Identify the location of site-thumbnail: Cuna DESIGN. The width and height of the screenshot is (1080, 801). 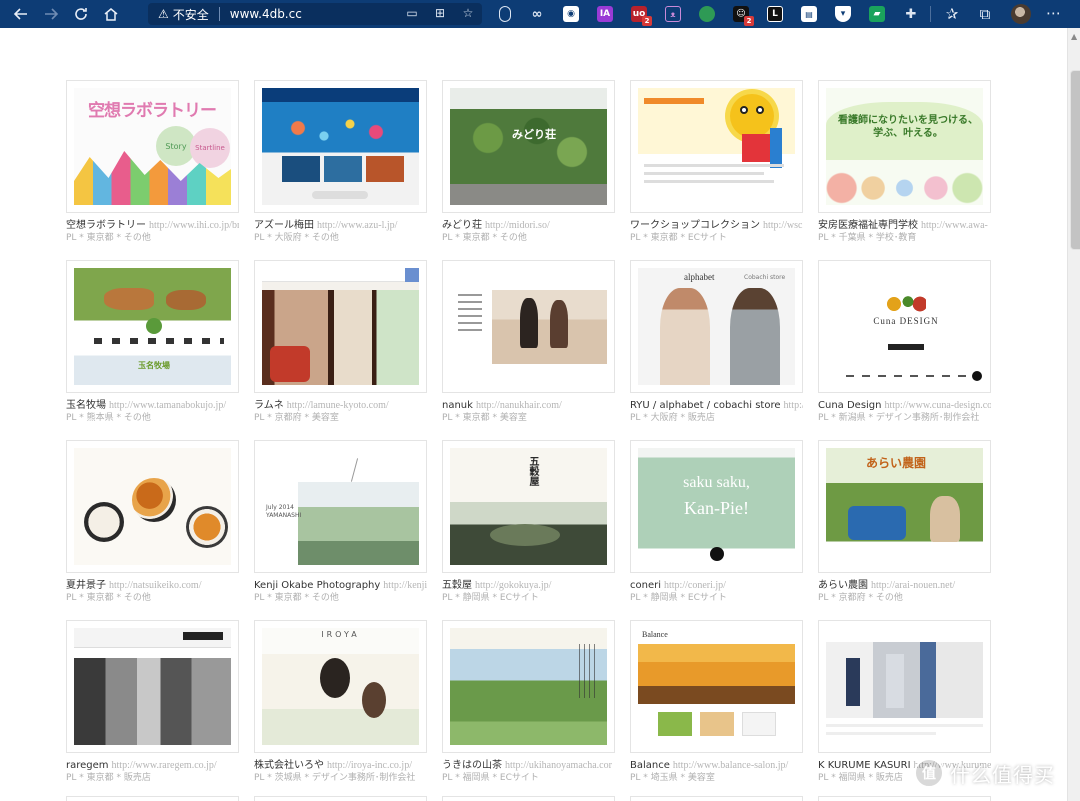
(904, 326).